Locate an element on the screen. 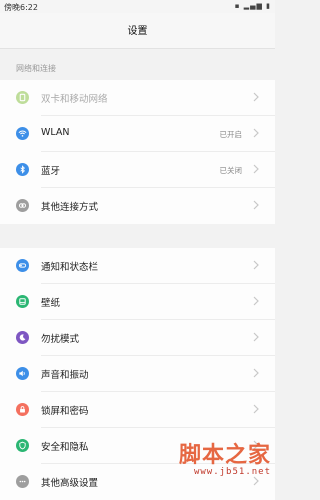 This screenshot has width=320, height=500. more-icon is located at coordinates (22, 481).